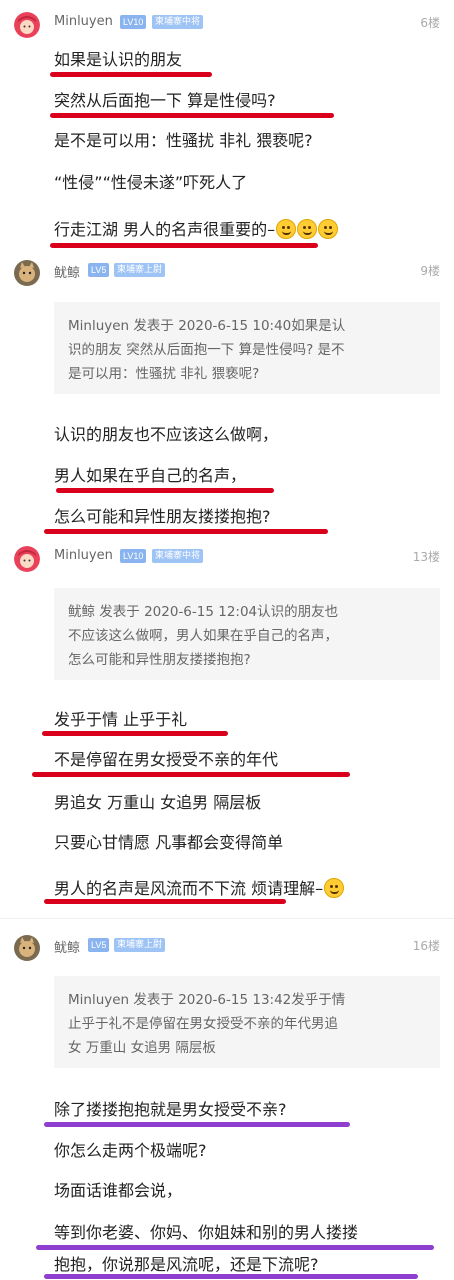 The width and height of the screenshot is (454, 1280). I want to click on post-line-with-emoji: 行走江湖 男人的名声很重要的–, so click(196, 230).